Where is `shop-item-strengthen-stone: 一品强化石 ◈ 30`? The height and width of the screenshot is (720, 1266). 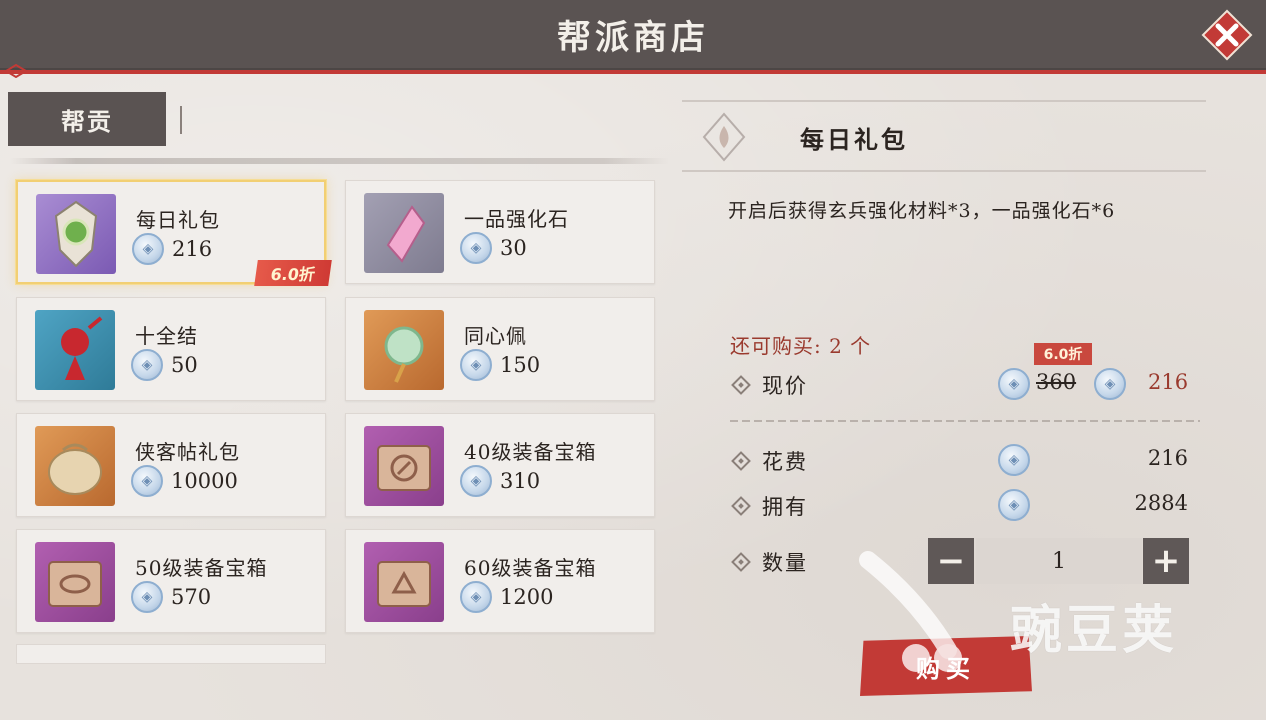
shop-item-strengthen-stone: 一品强化石 ◈ 30 is located at coordinates (500, 232).